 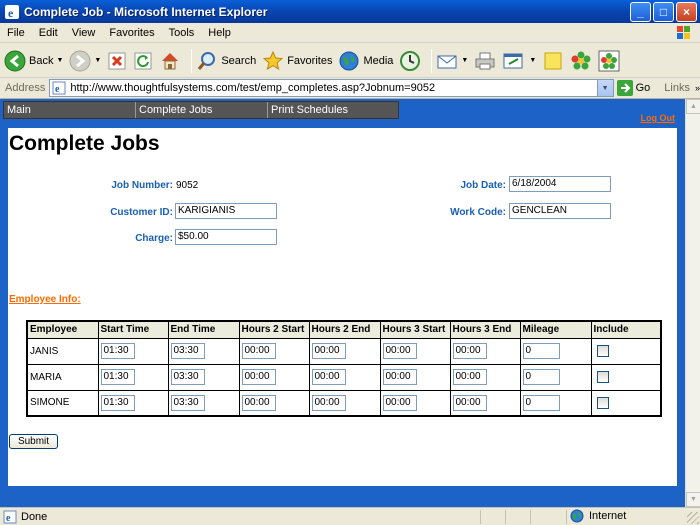 I want to click on col-end-time: End Time, so click(x=203, y=329).